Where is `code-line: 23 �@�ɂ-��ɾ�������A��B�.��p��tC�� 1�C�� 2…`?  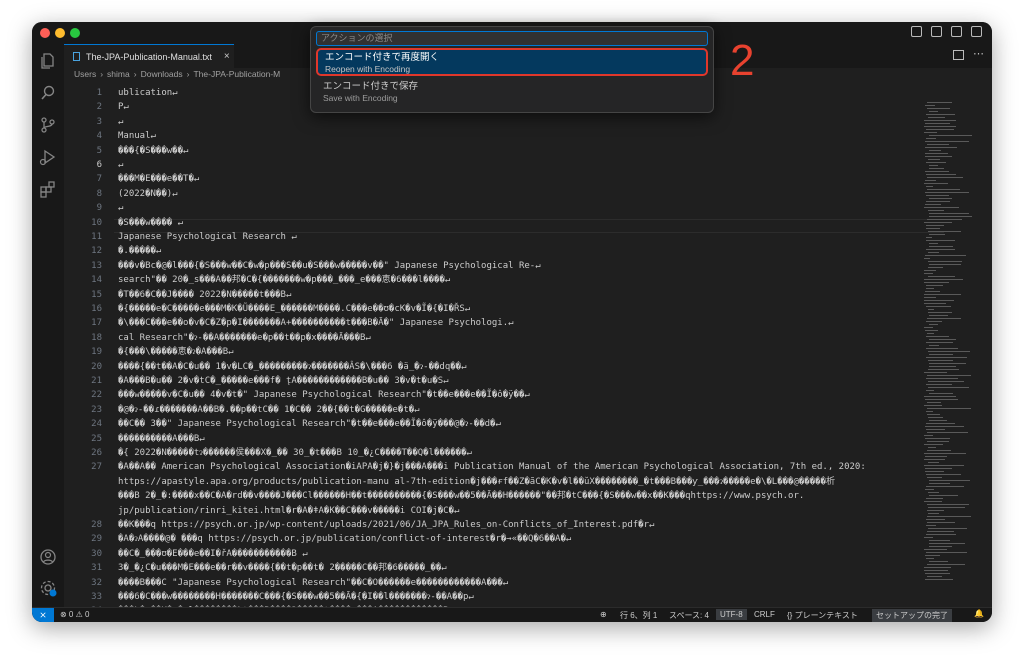
code-line: 23 �@�ɂ-��ɾ�������A��B�.��p��tC�� 1�C�� 2… is located at coordinates (504, 410).